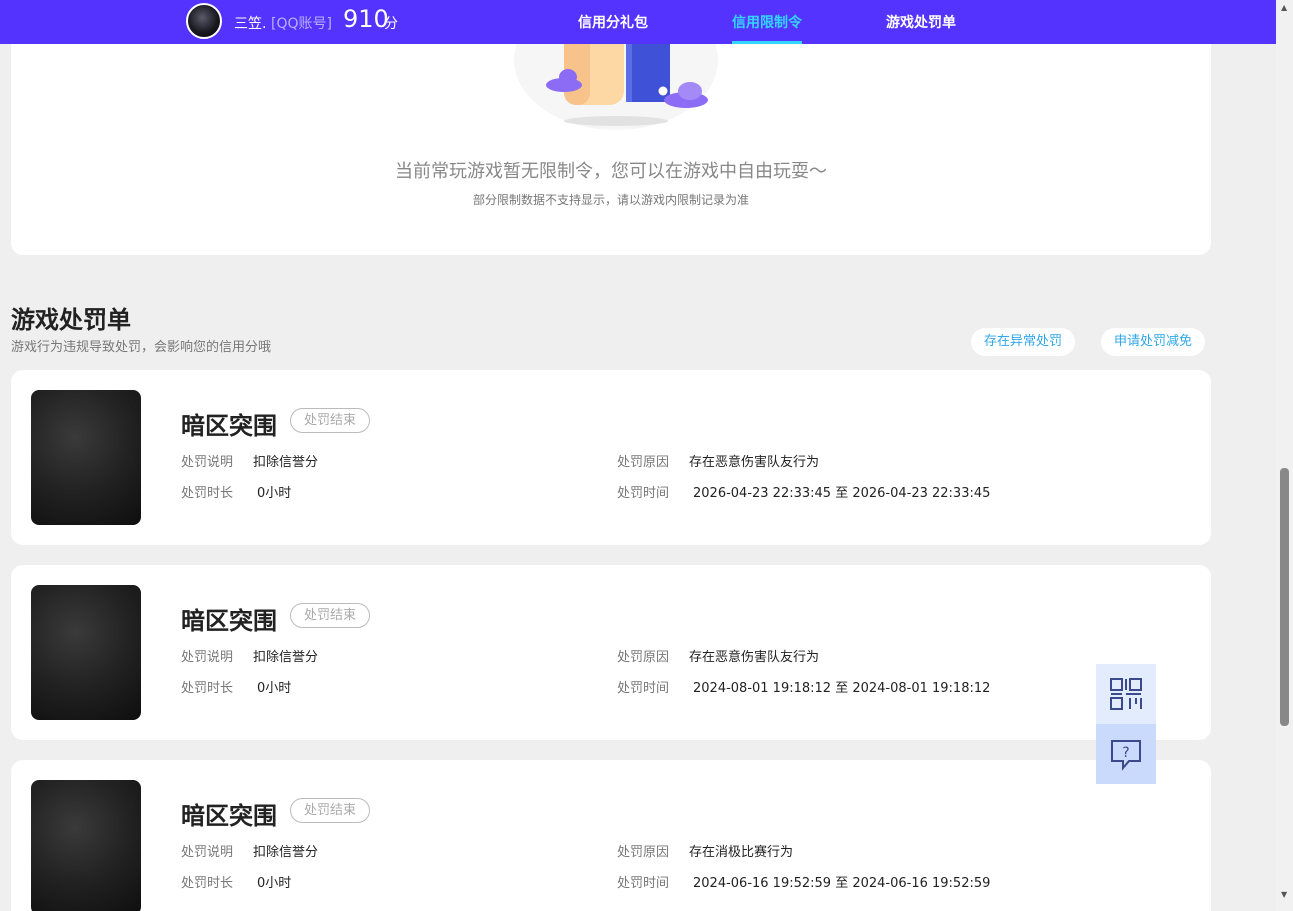 The height and width of the screenshot is (911, 1293). I want to click on account-type: [QQ账号], so click(301, 24).